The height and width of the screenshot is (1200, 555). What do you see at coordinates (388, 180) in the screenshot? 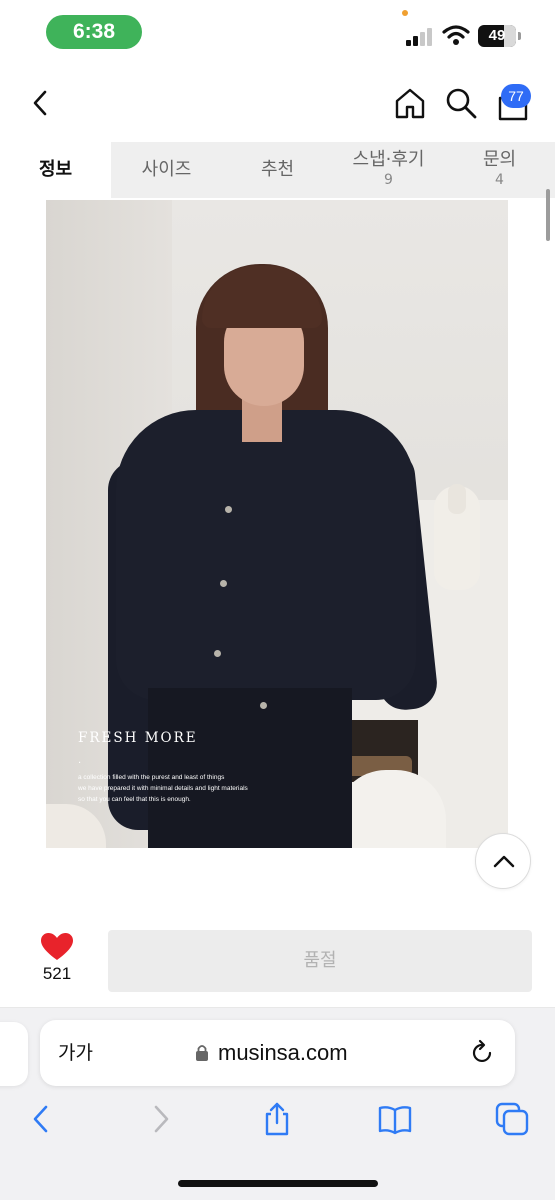
I see `tab-snap-review-count: 9` at bounding box center [388, 180].